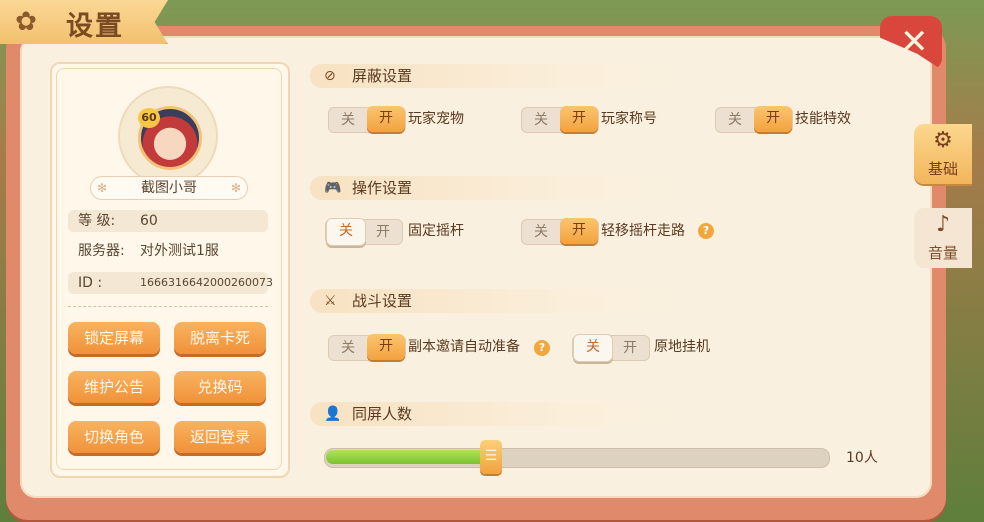  I want to click on fixed-joystick-label: 固定摇杆, so click(436, 231).